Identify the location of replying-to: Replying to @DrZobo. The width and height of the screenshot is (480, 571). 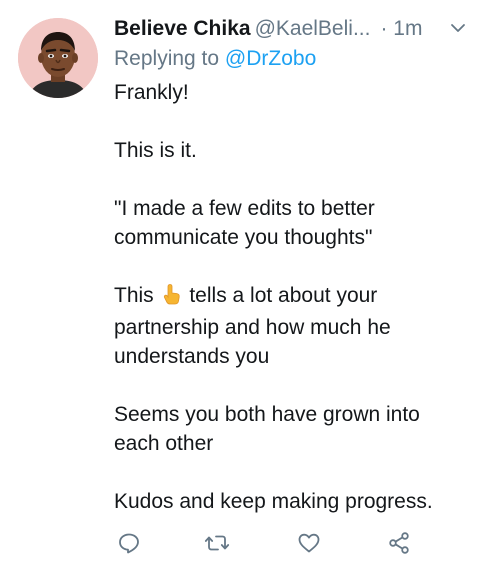
(215, 59).